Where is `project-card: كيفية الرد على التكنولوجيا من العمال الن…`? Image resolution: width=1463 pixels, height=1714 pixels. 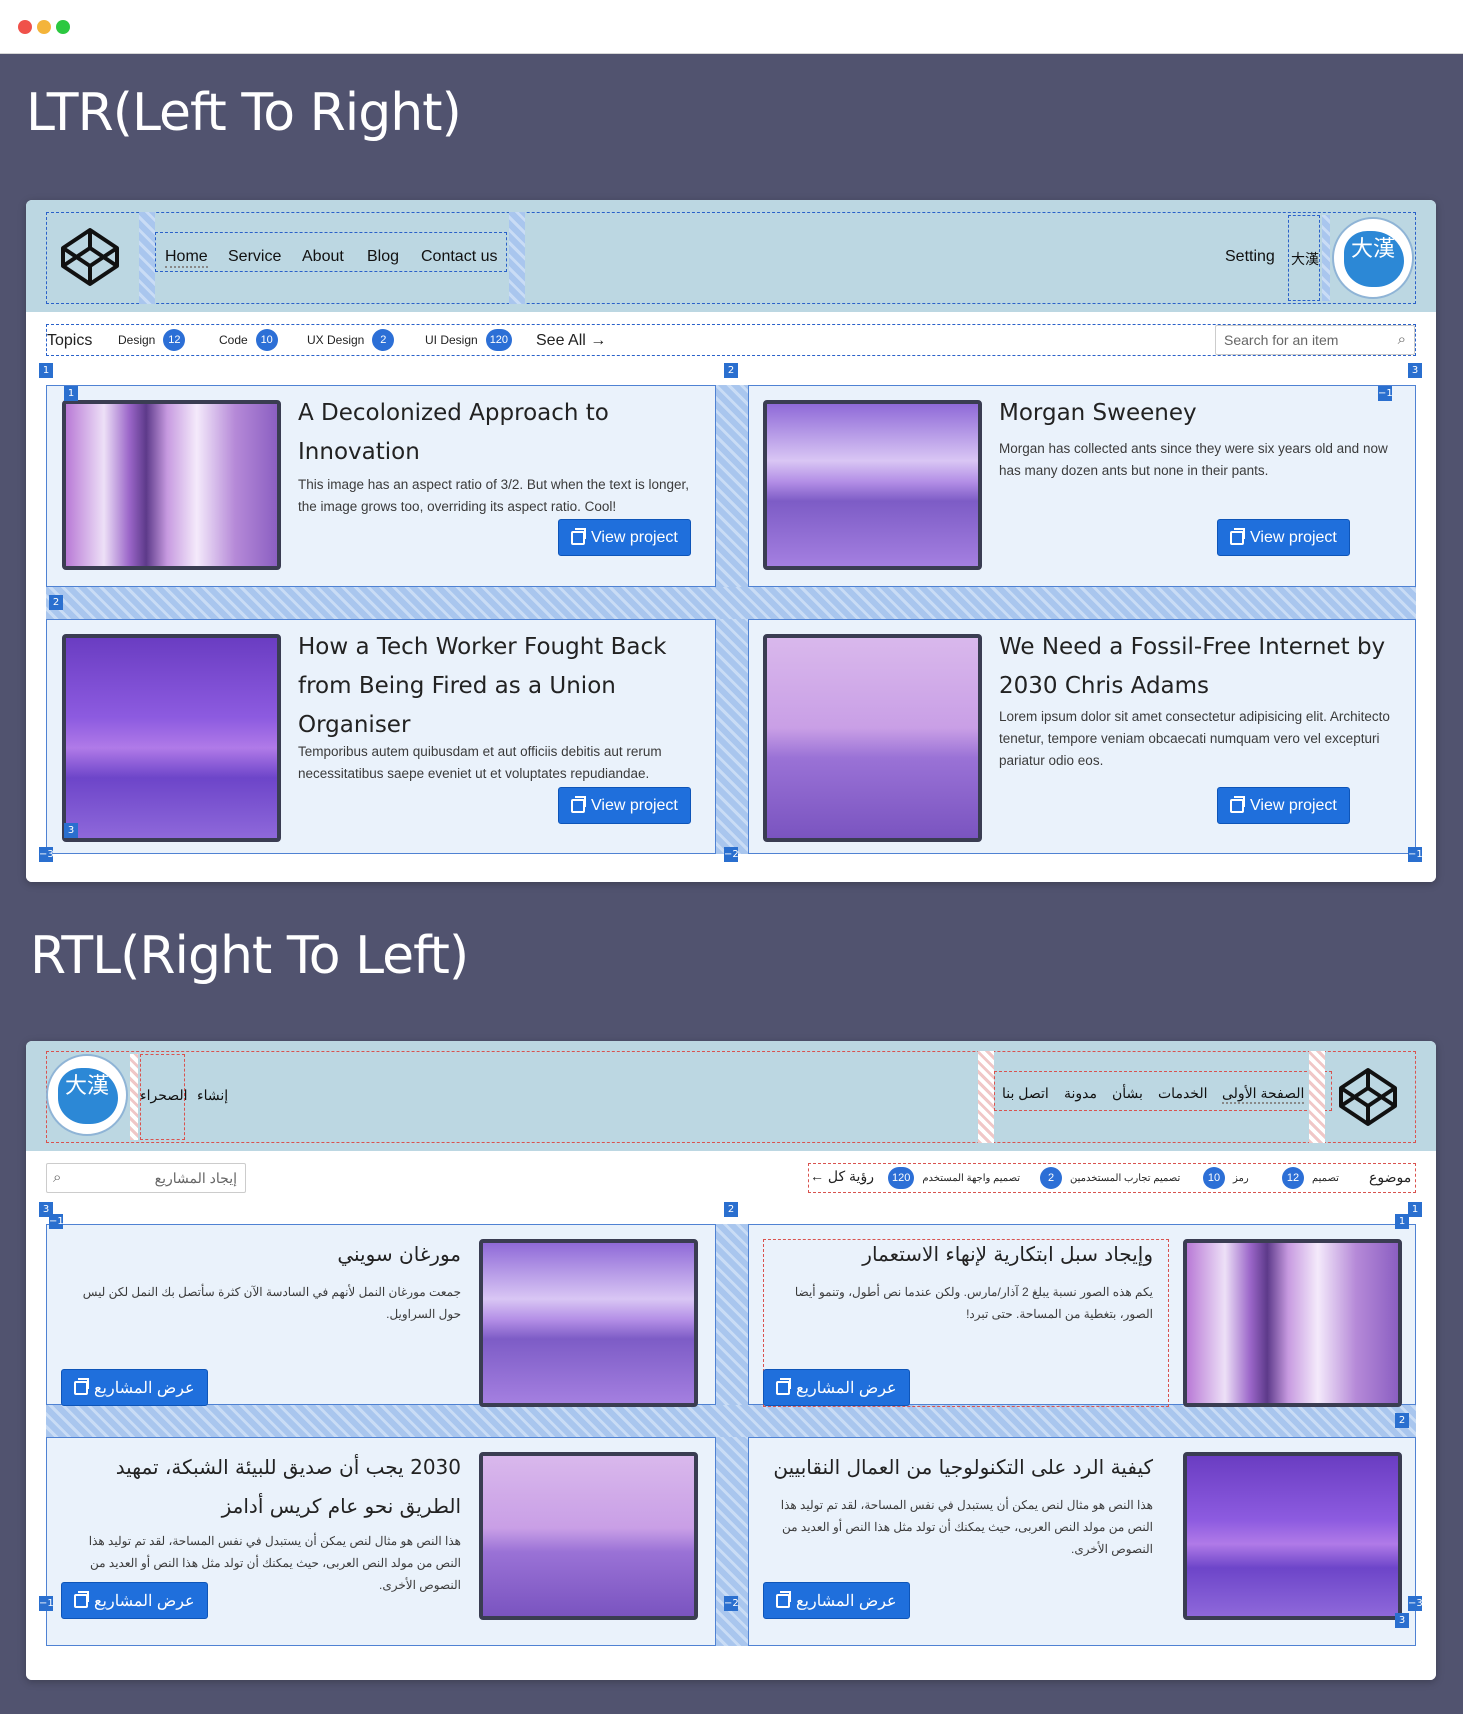
project-card: كيفية الرد على التكنولوجيا من العمال الن… is located at coordinates (1082, 1541).